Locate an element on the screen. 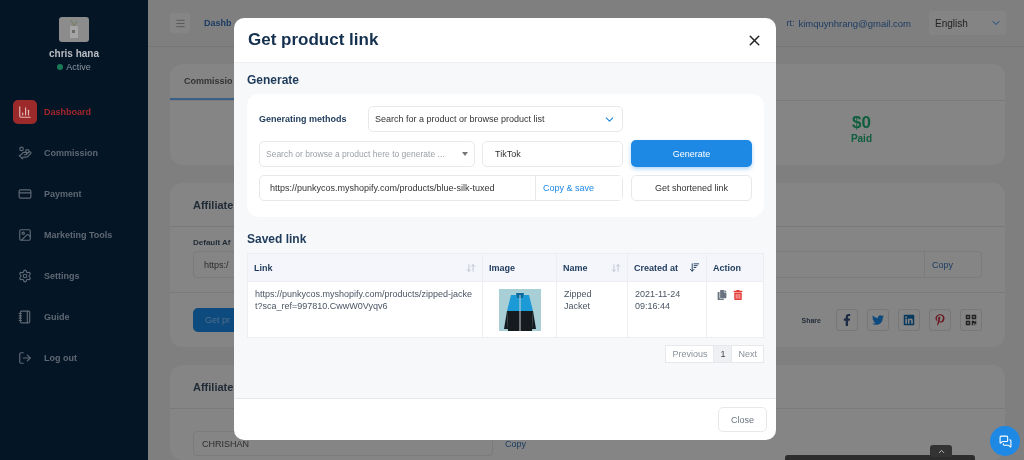 The width and height of the screenshot is (1024, 460). linkedin-icon is located at coordinates (909, 320).